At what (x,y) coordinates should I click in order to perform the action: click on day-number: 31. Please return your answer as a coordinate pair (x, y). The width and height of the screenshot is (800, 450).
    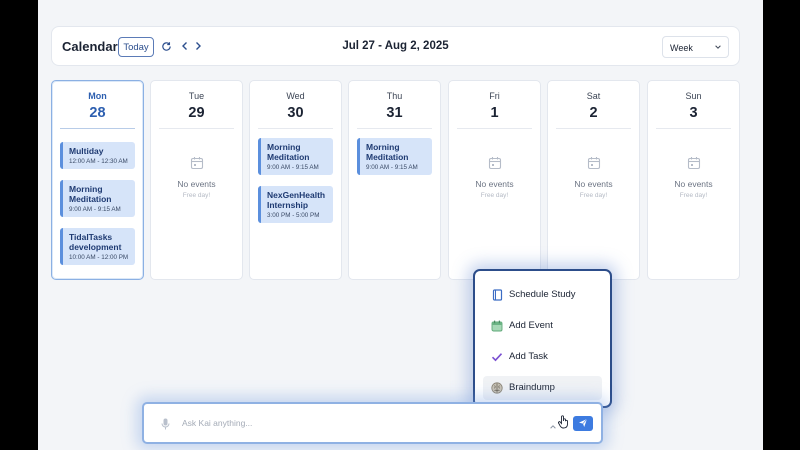
    Looking at the image, I should click on (394, 113).